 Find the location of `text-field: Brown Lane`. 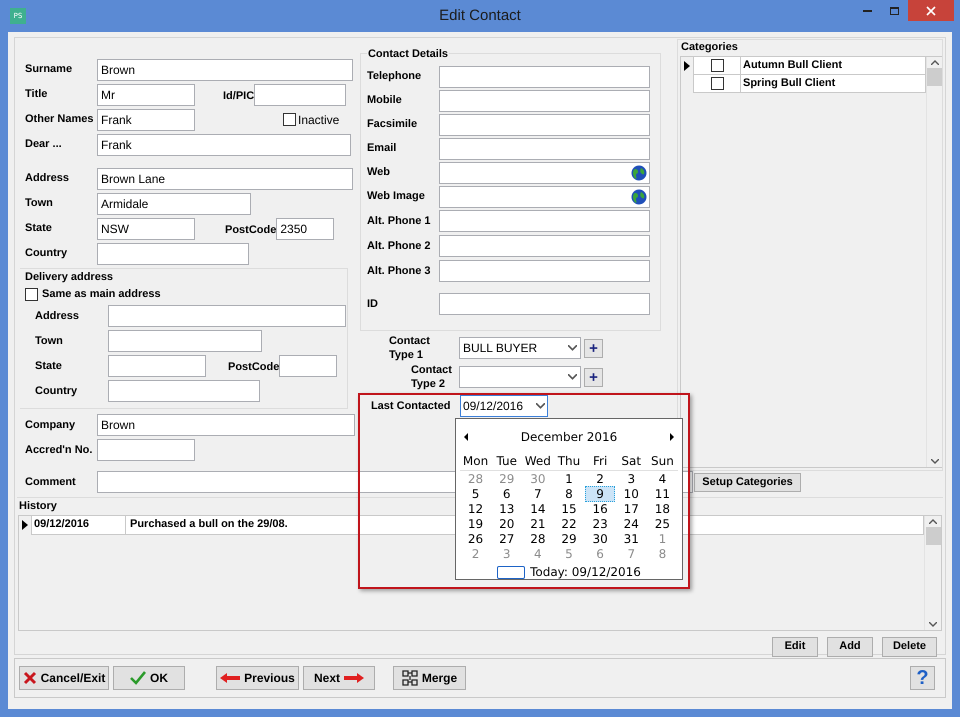

text-field: Brown Lane is located at coordinates (225, 179).